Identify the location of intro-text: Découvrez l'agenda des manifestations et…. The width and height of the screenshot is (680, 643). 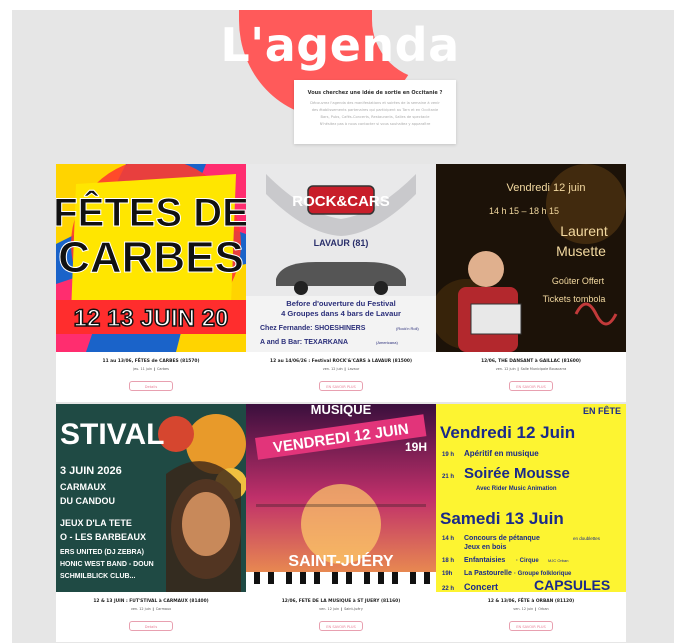
(375, 114).